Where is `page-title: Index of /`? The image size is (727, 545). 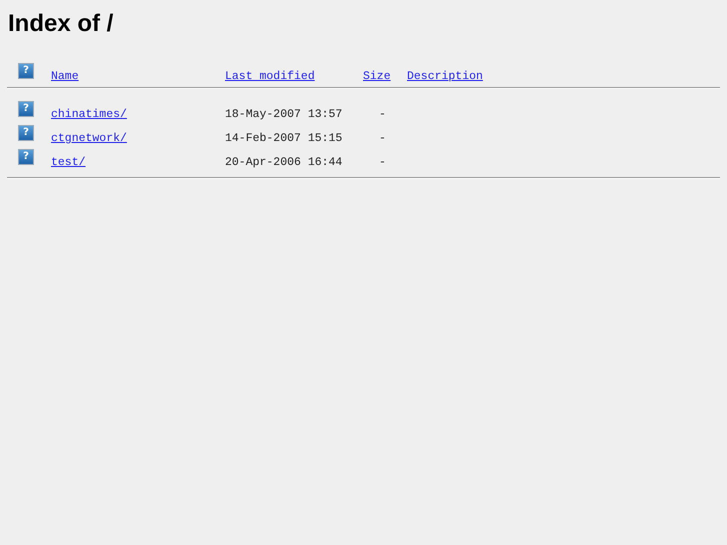 page-title: Index of / is located at coordinates (60, 24).